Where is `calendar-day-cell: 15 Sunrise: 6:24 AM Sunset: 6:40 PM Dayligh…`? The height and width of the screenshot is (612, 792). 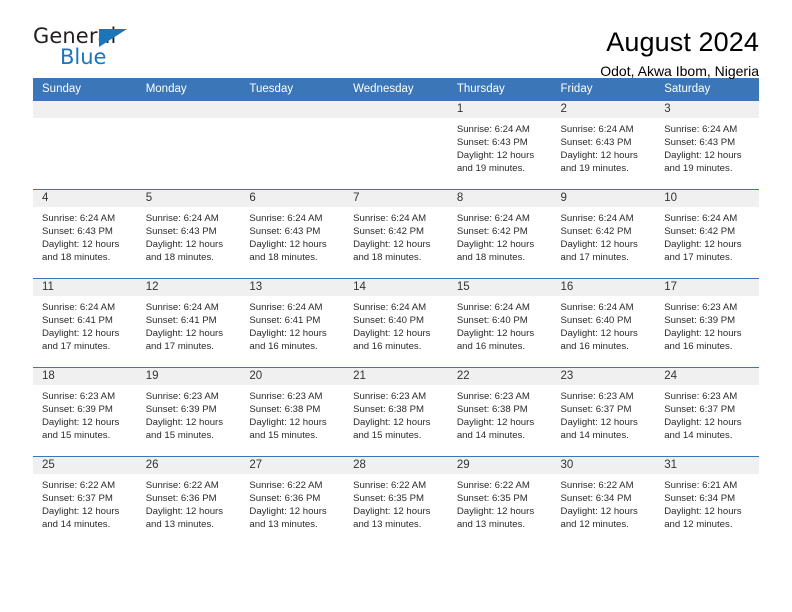
calendar-day-cell: 15 Sunrise: 6:24 AM Sunset: 6:40 PM Dayligh… is located at coordinates (499, 322).